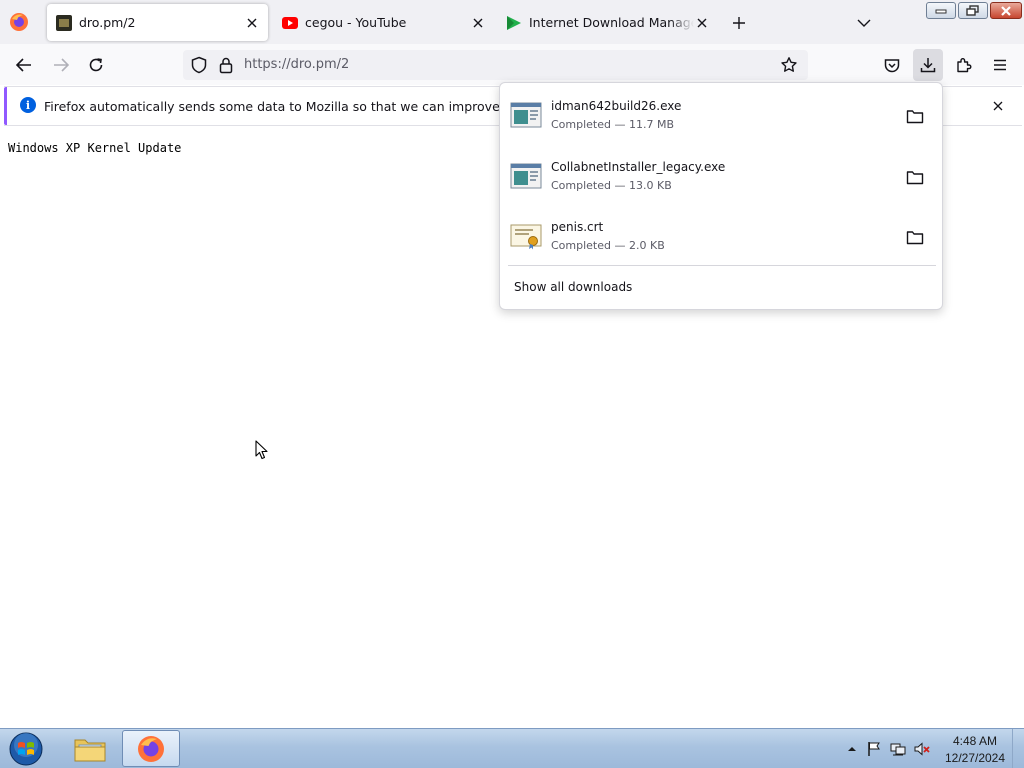 The image size is (1024, 768). I want to click on list-all-tabs-button, so click(864, 23).